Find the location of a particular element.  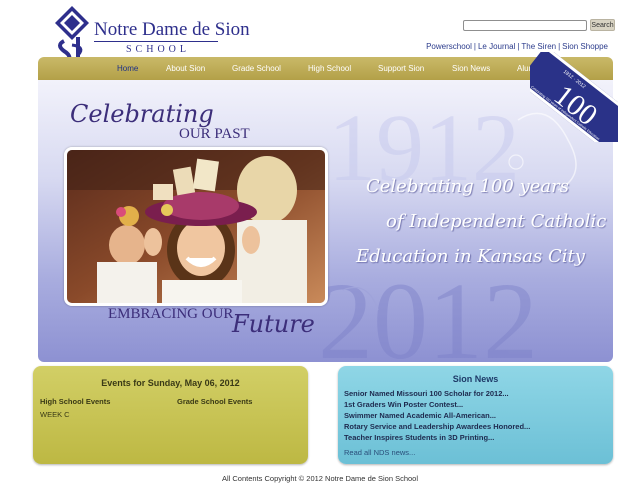

link-the-siren: The Siren is located at coordinates (538, 46).